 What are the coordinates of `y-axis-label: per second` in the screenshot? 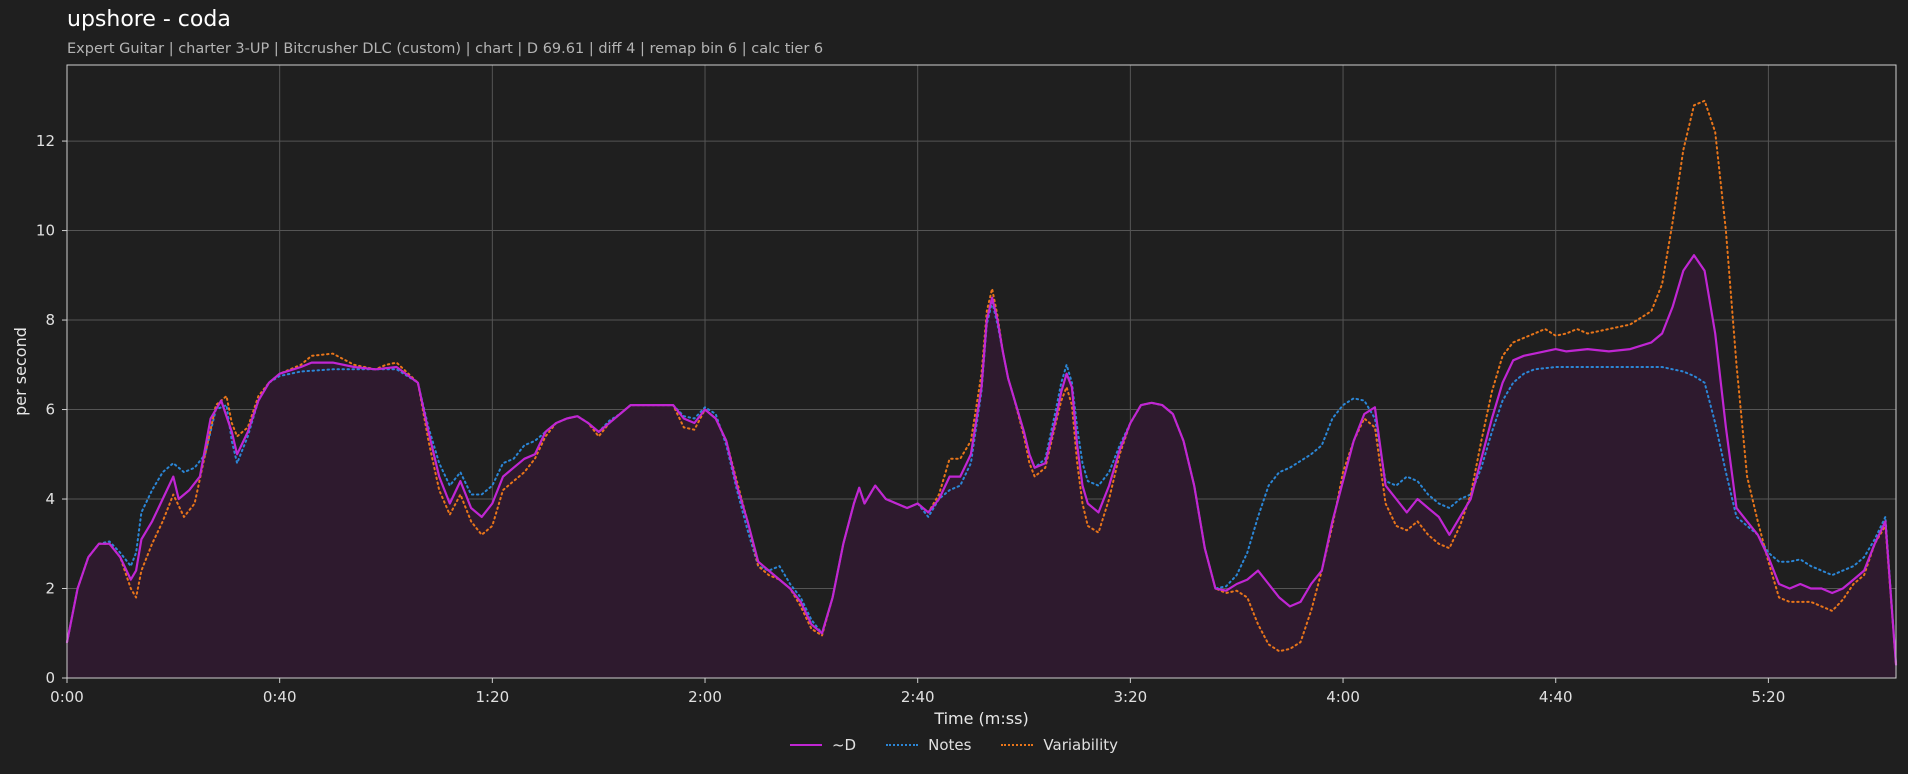 It's located at (20, 371).